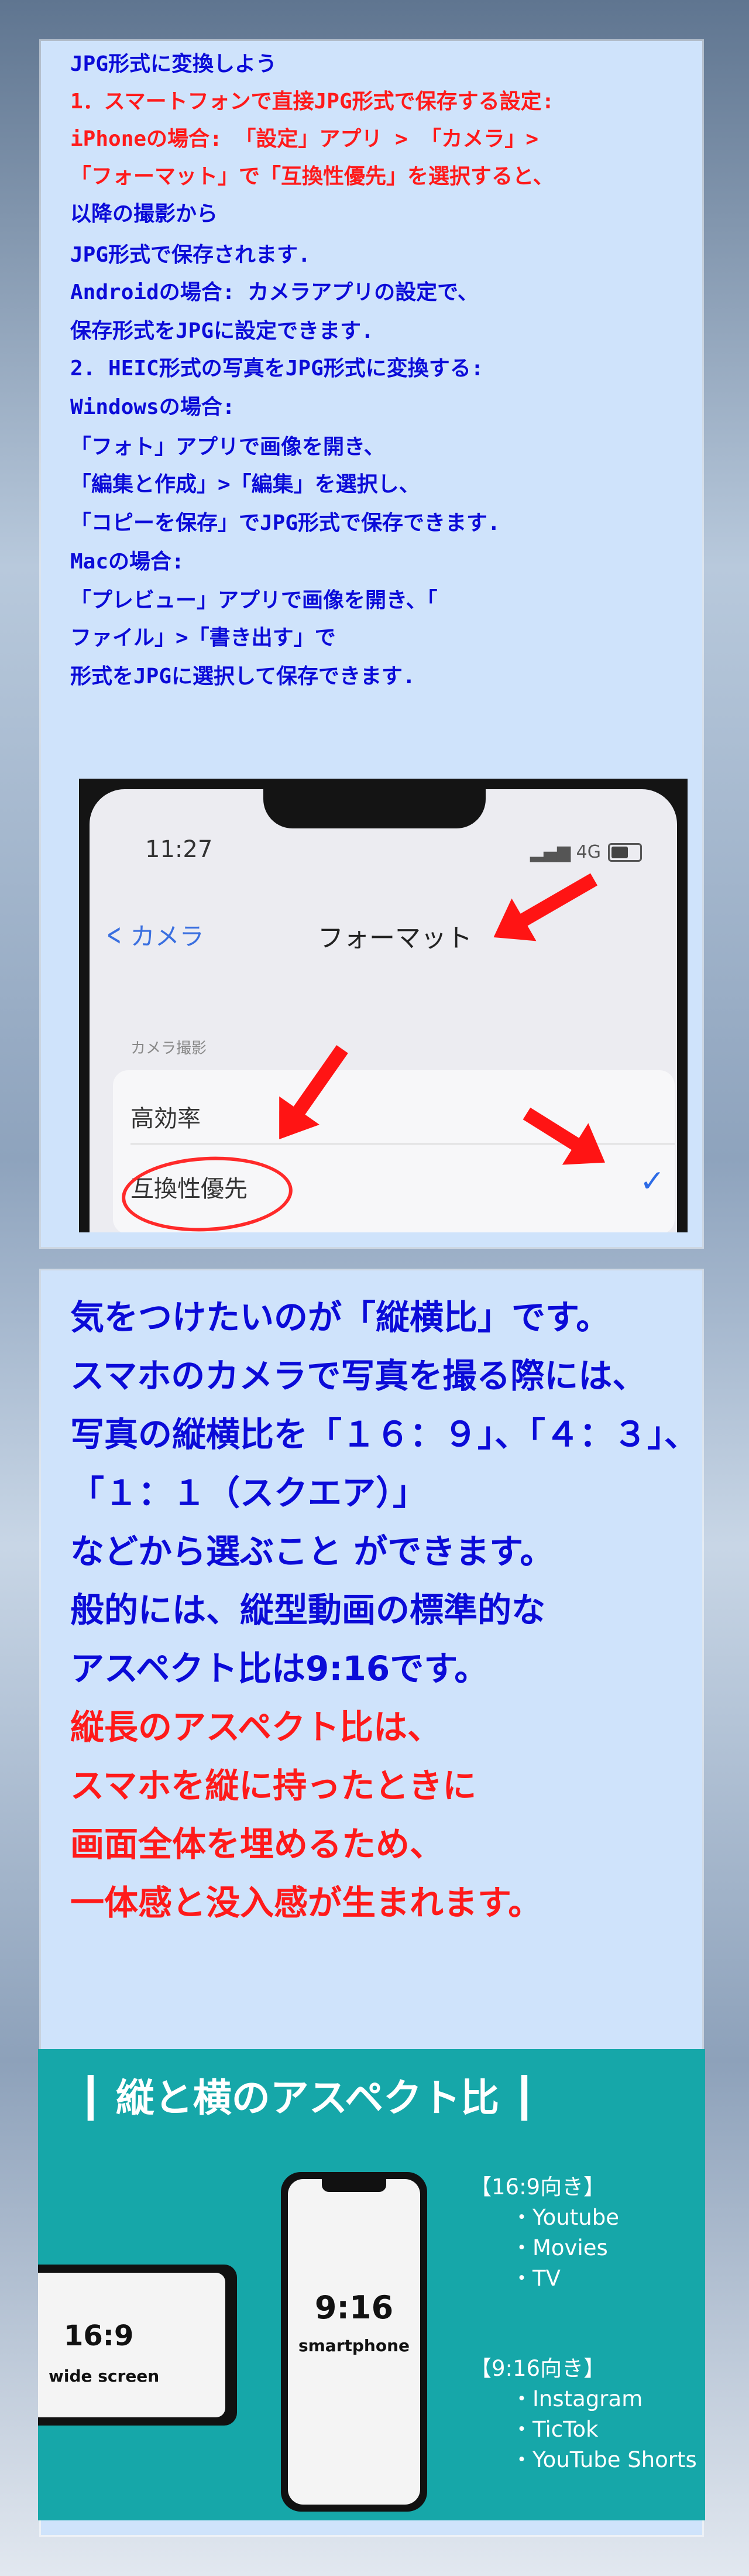  I want to click on text-line: JPG形式で保存されます., so click(191, 255).